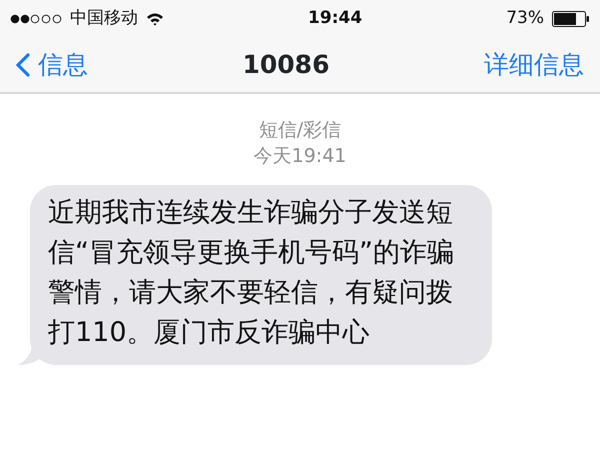 This screenshot has width=600, height=474. Describe the element at coordinates (300, 156) in the screenshot. I see `message-timestamp: 今天19:41` at that location.